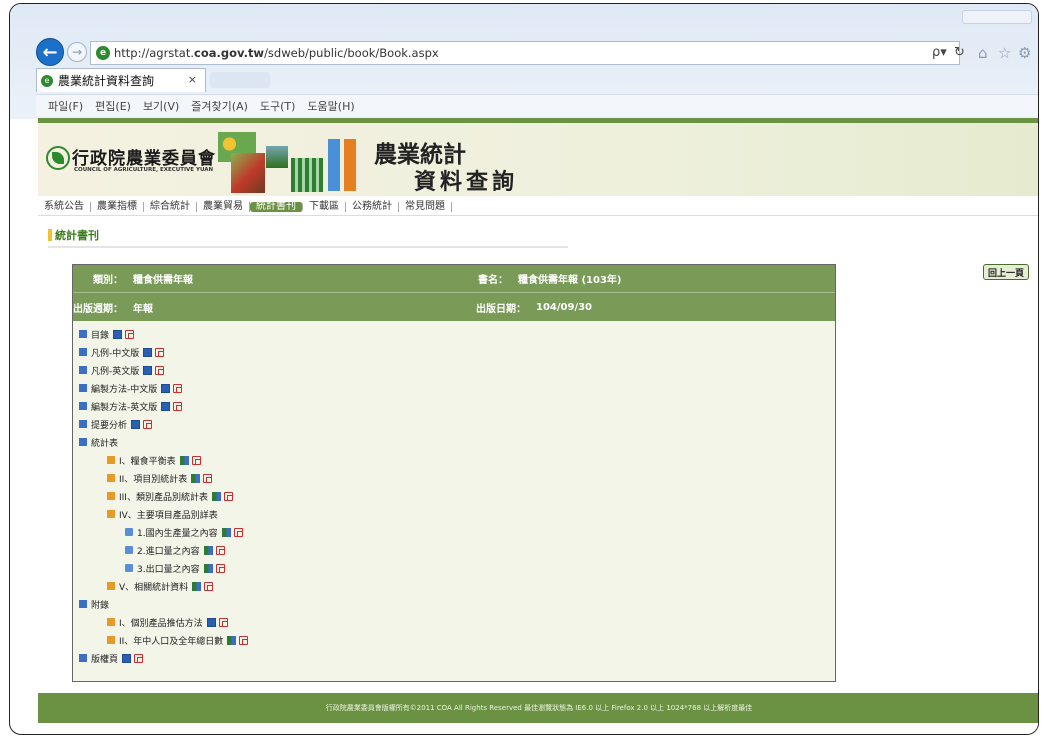 Image resolution: width=1048 pixels, height=739 pixels. Describe the element at coordinates (372, 206) in the screenshot. I see `nav-official-stats: 公務統計` at that location.